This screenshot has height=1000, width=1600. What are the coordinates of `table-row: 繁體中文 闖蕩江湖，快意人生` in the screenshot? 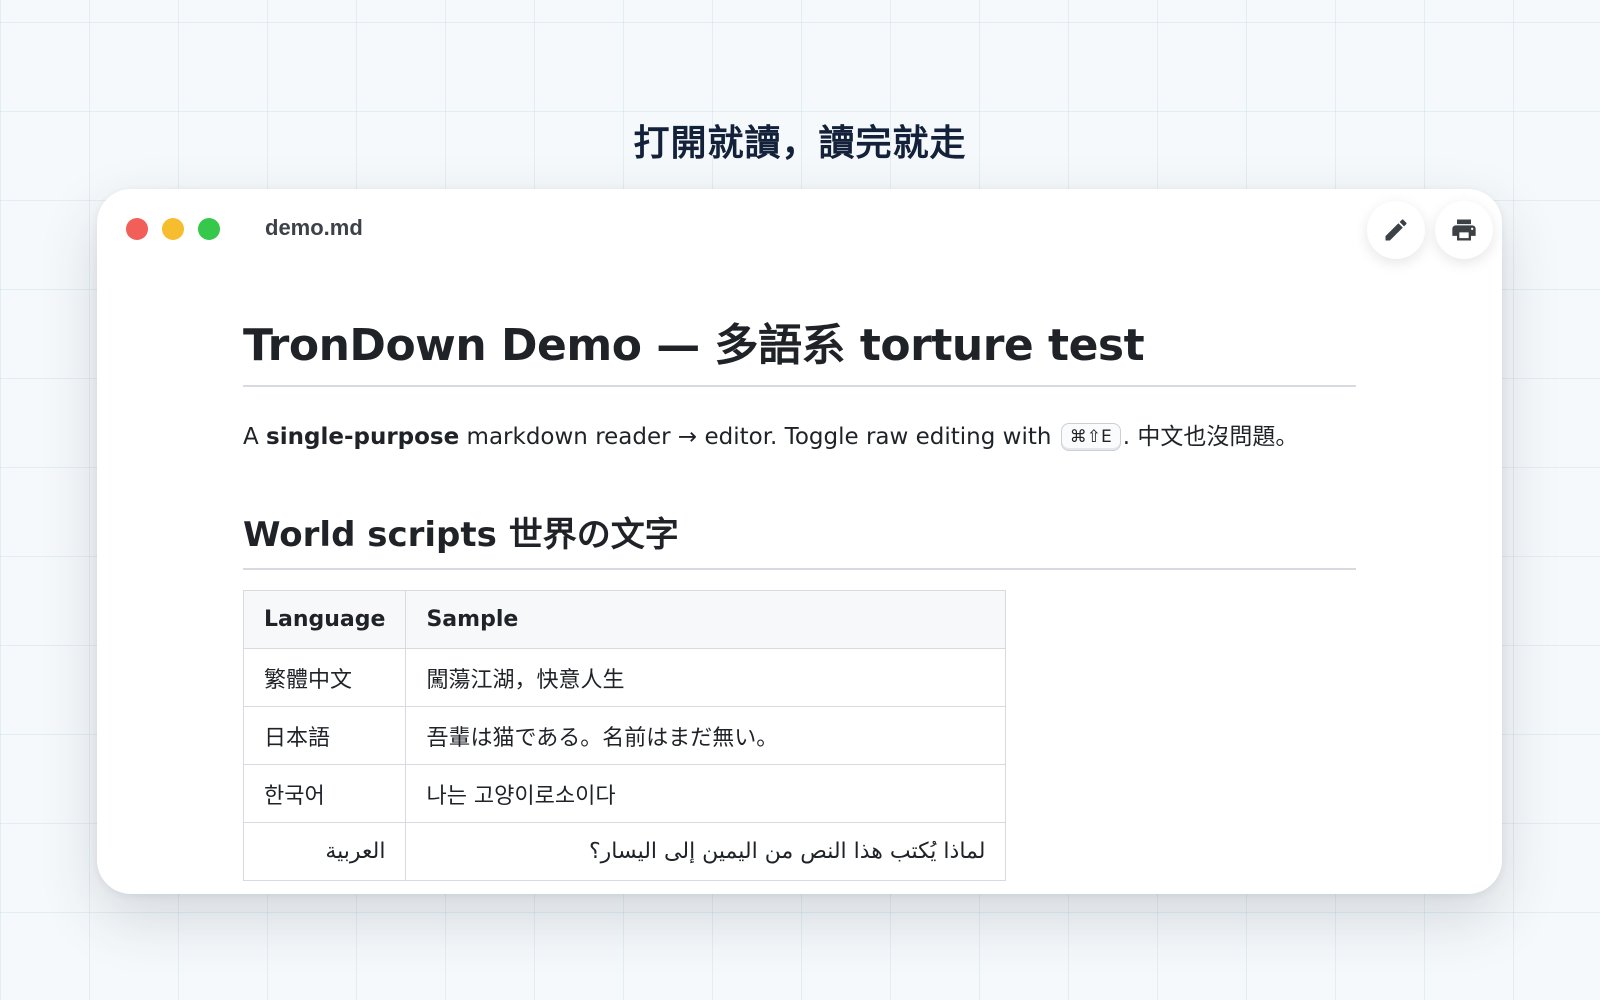 It's located at (624, 677).